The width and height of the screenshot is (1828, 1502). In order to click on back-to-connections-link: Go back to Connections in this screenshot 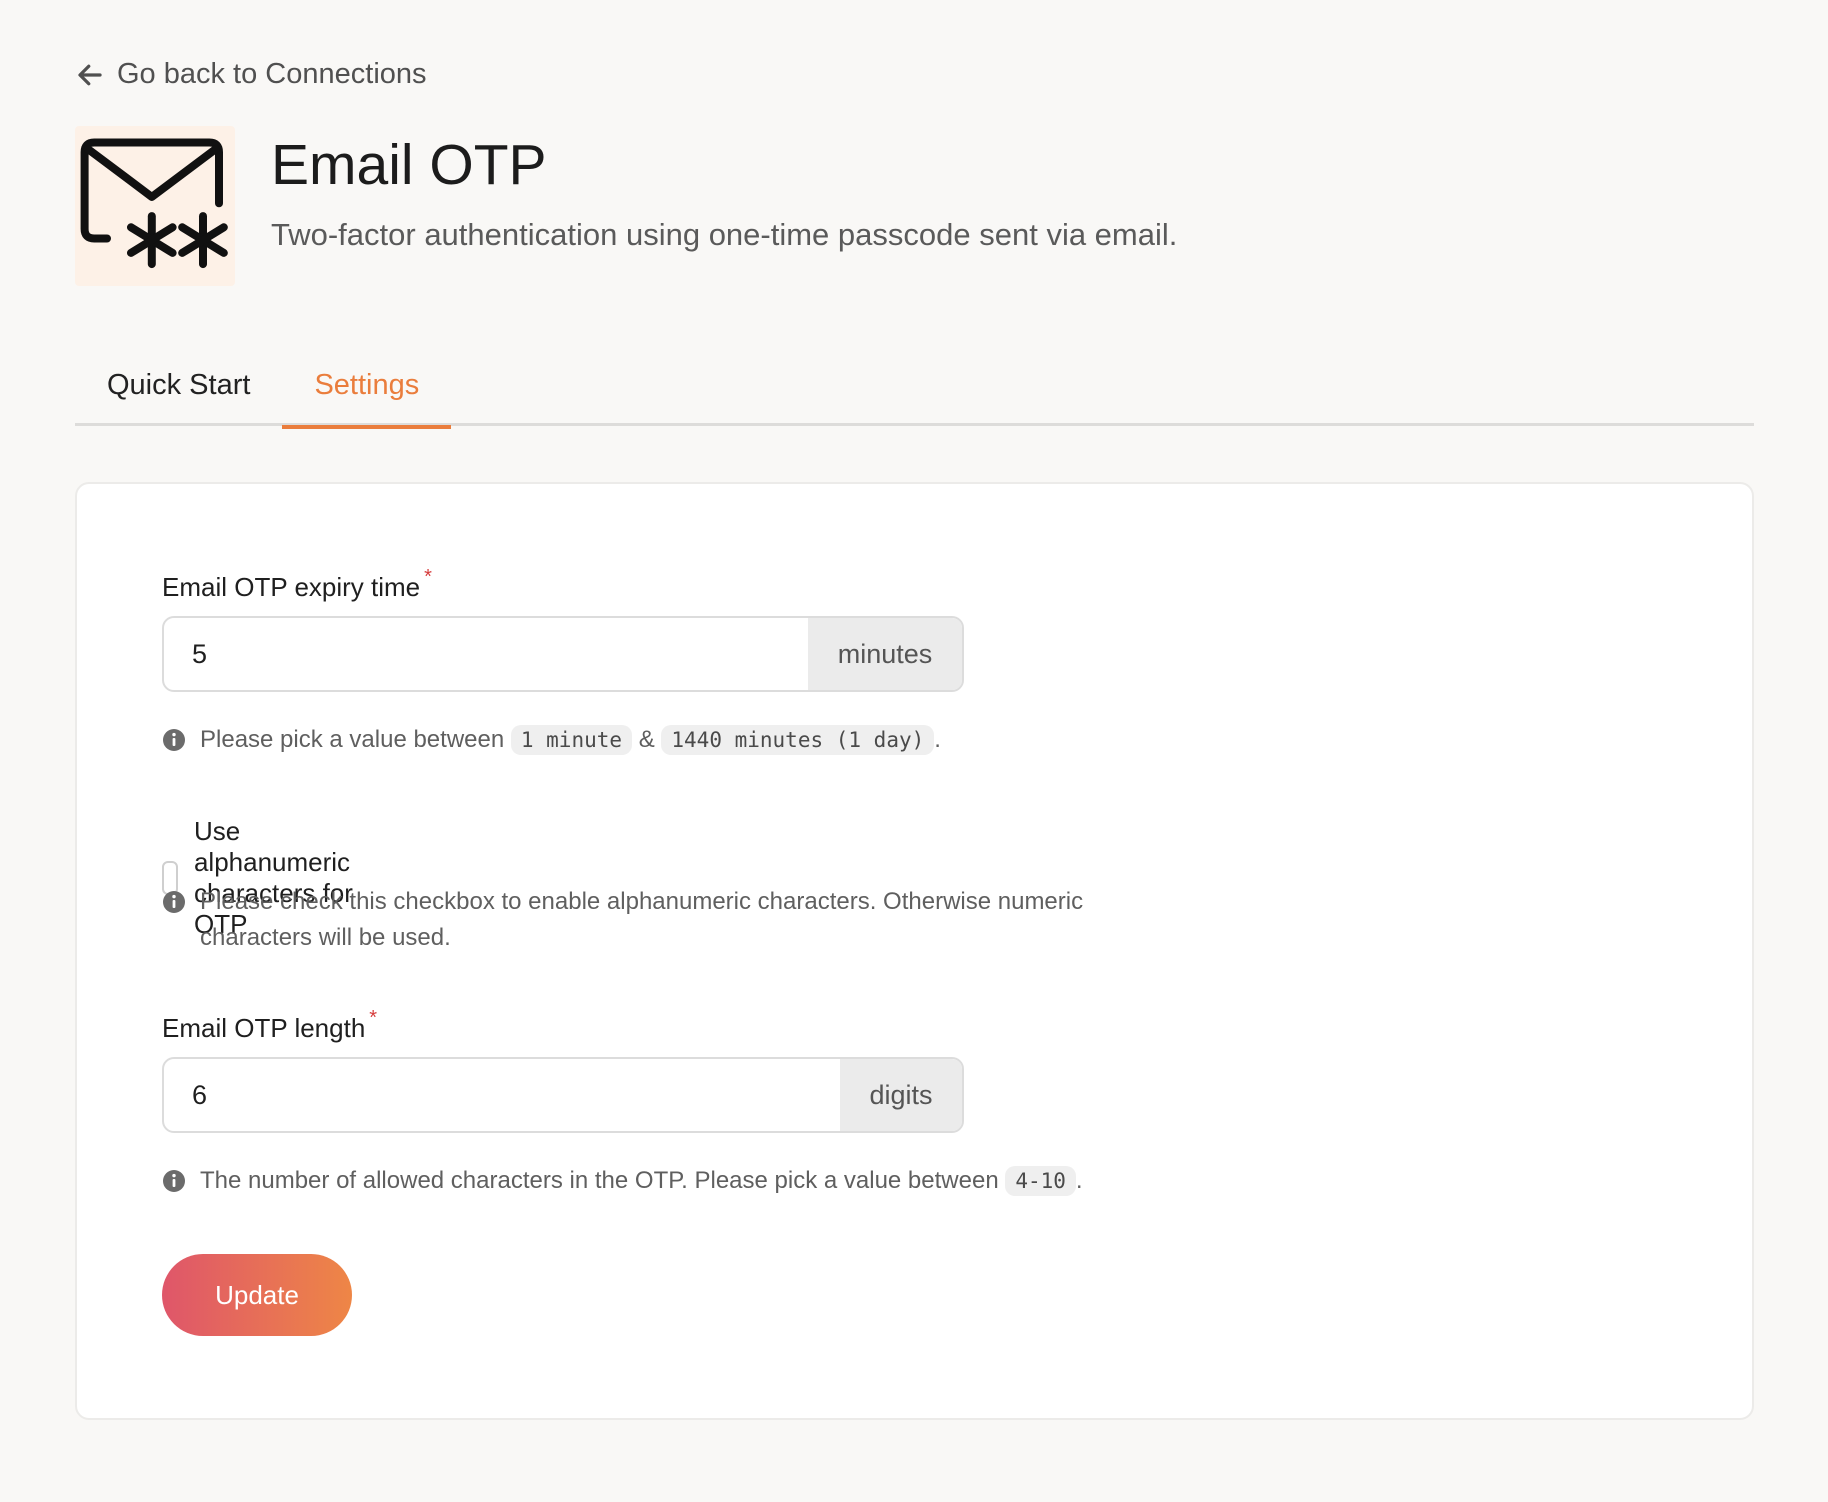, I will do `click(251, 74)`.